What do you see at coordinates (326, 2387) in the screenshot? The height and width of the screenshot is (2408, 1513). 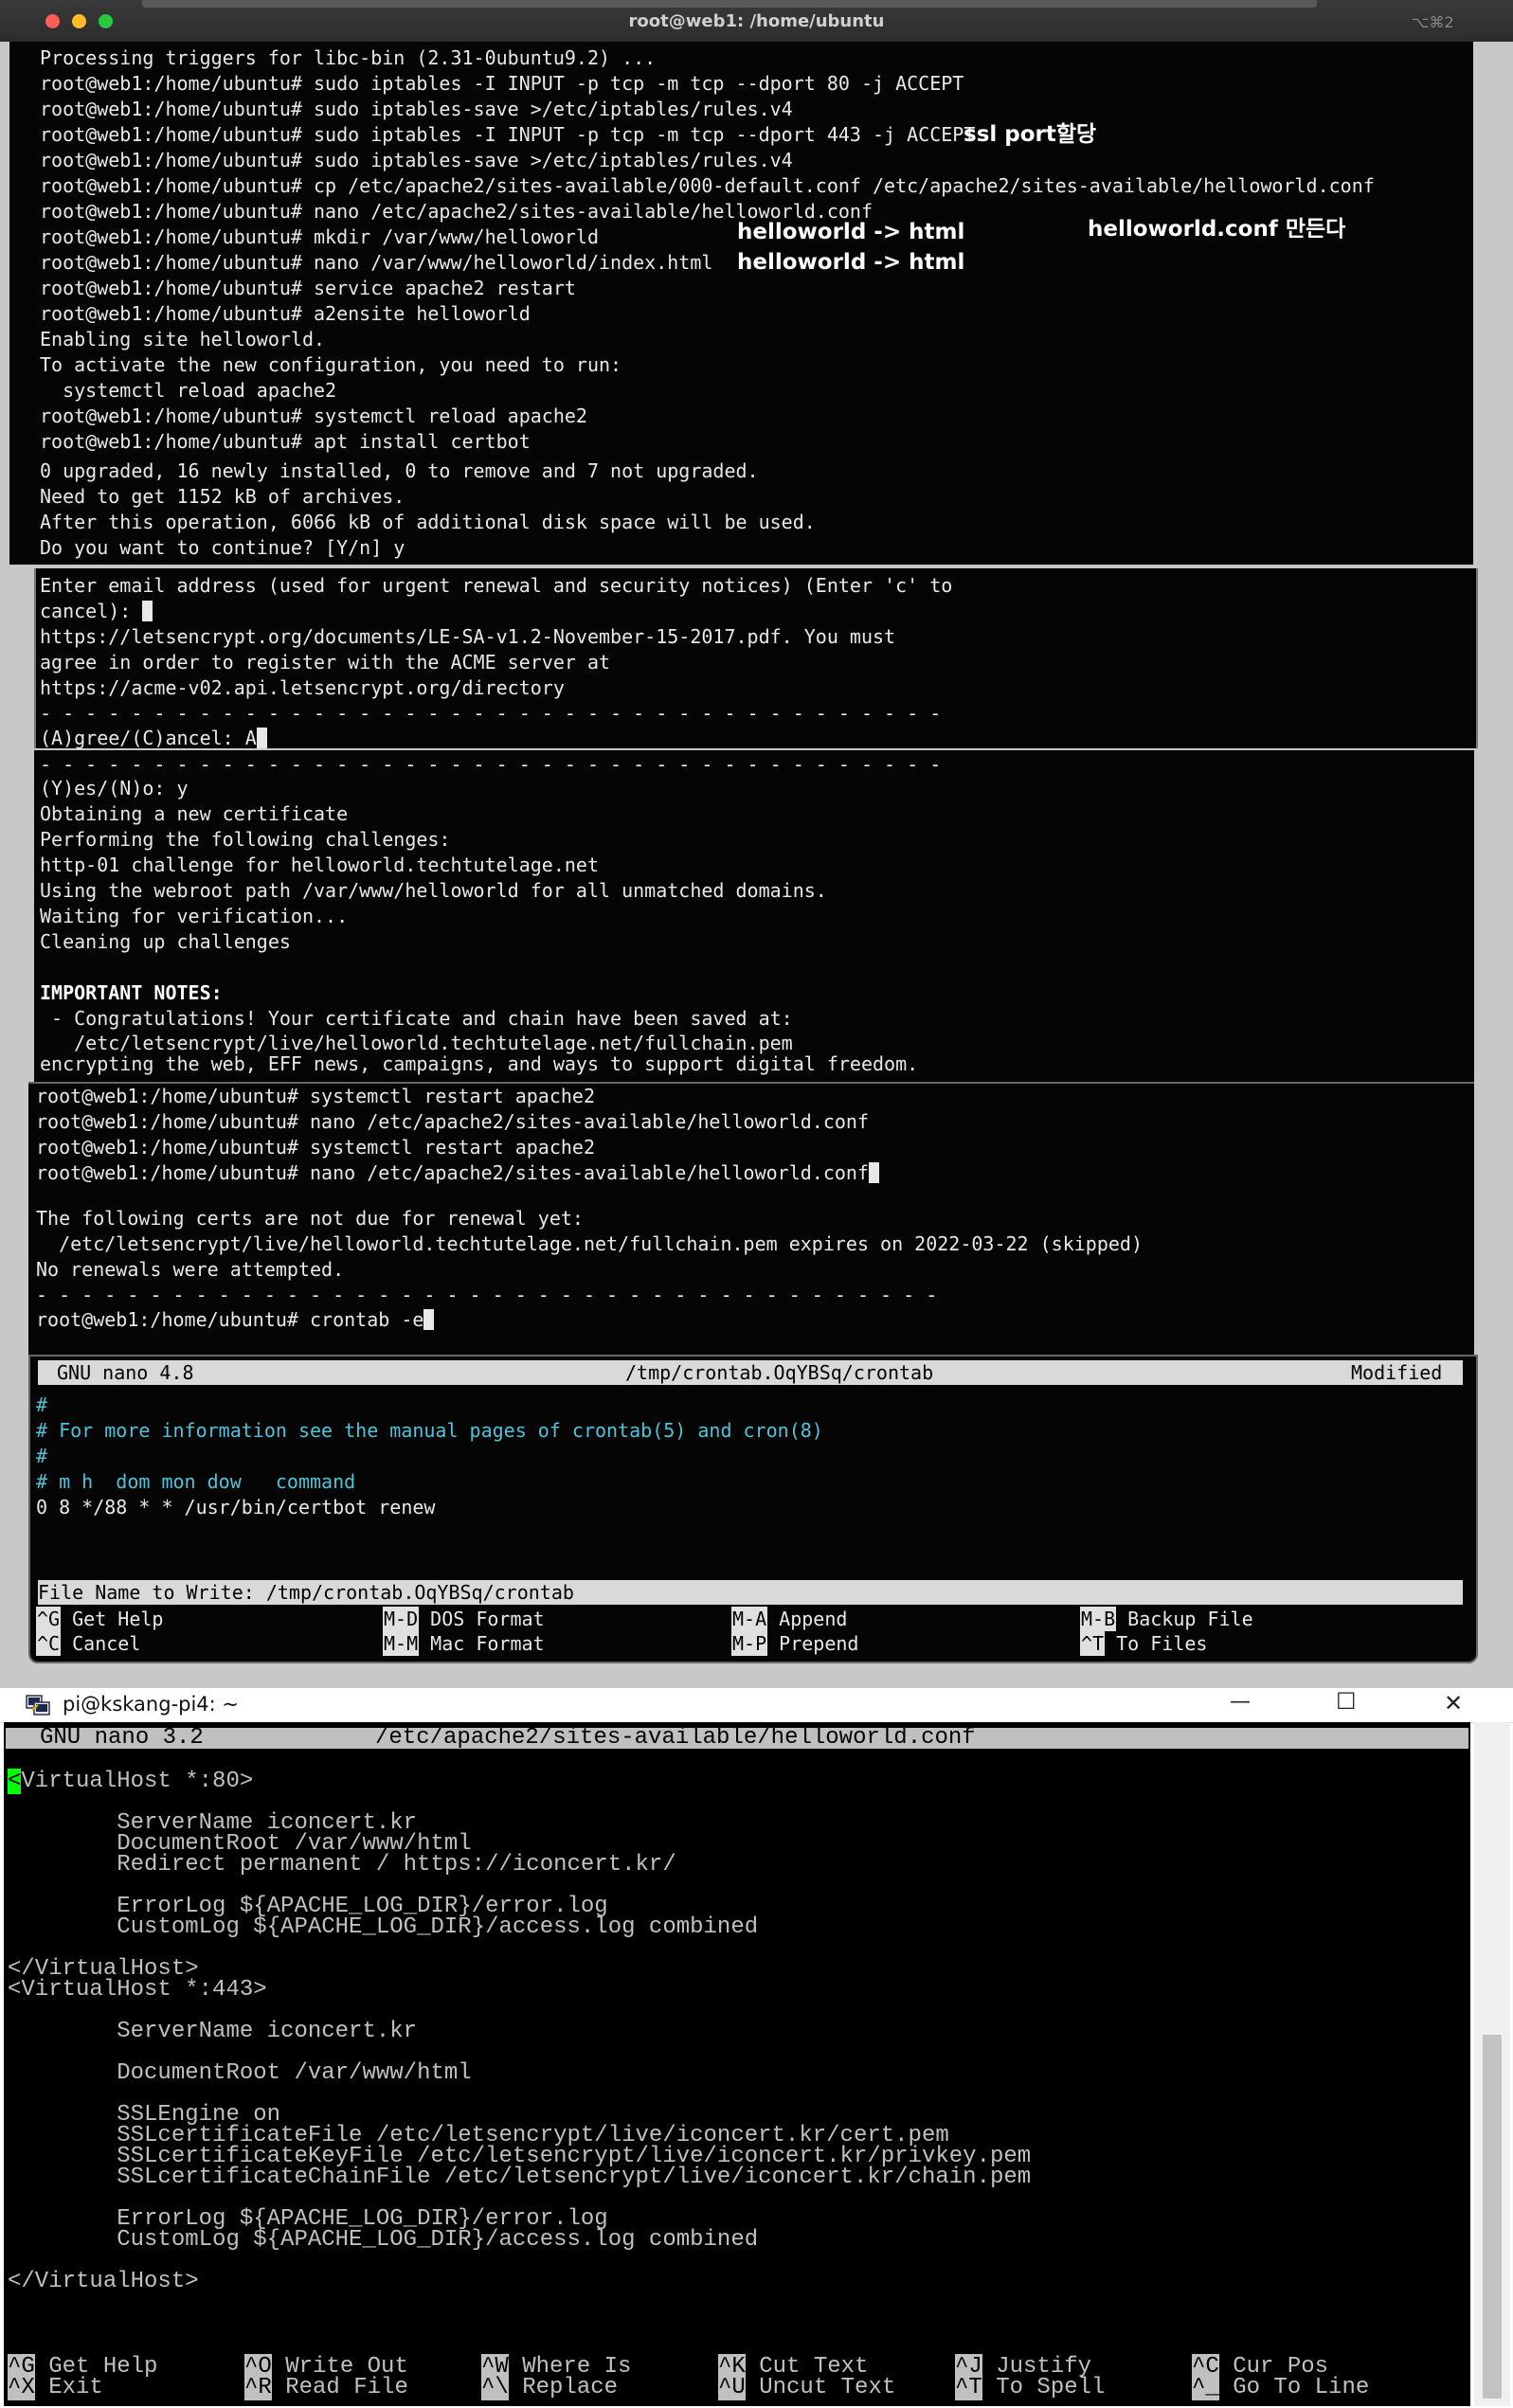 I see `nano-shortcut: ^R Read File` at bounding box center [326, 2387].